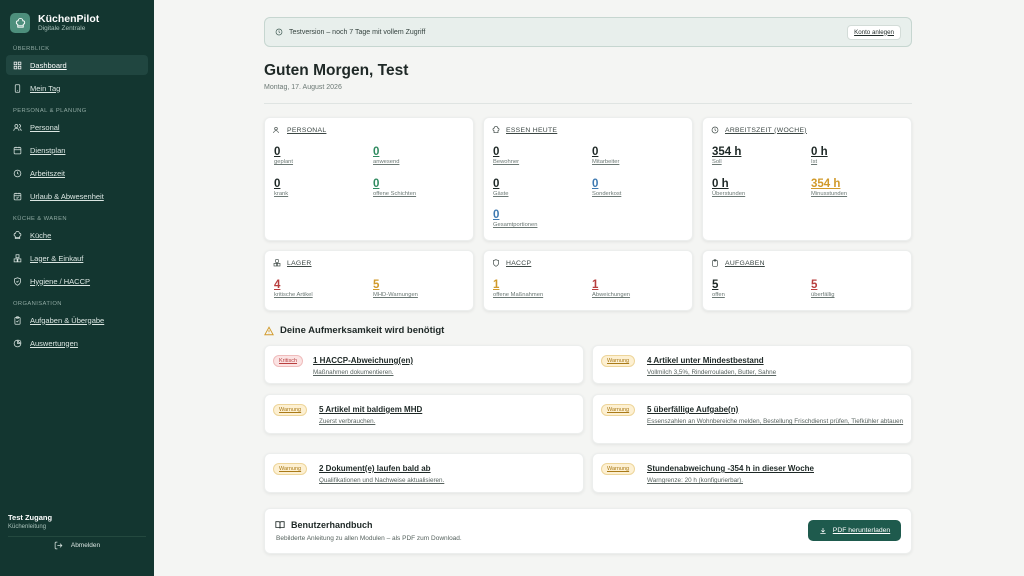 The width and height of the screenshot is (1024, 576). What do you see at coordinates (37, 304) in the screenshot?
I see `section-label-organisation: ORGANISATION` at bounding box center [37, 304].